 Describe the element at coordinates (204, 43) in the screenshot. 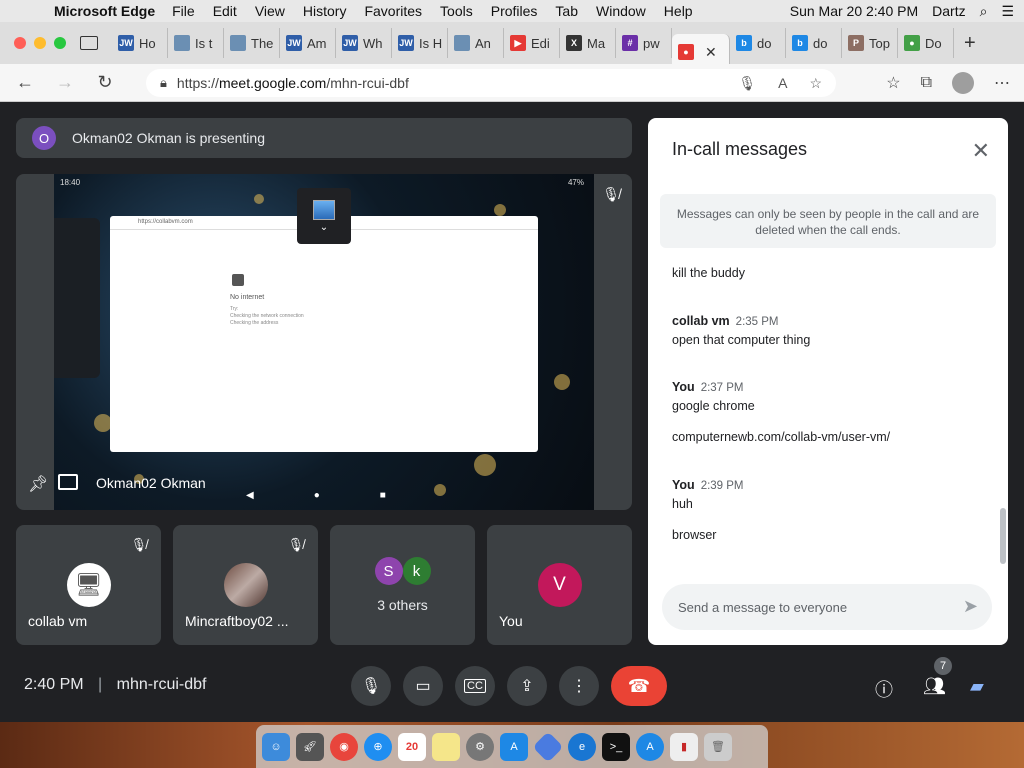

I see `tab-label: Is t` at that location.